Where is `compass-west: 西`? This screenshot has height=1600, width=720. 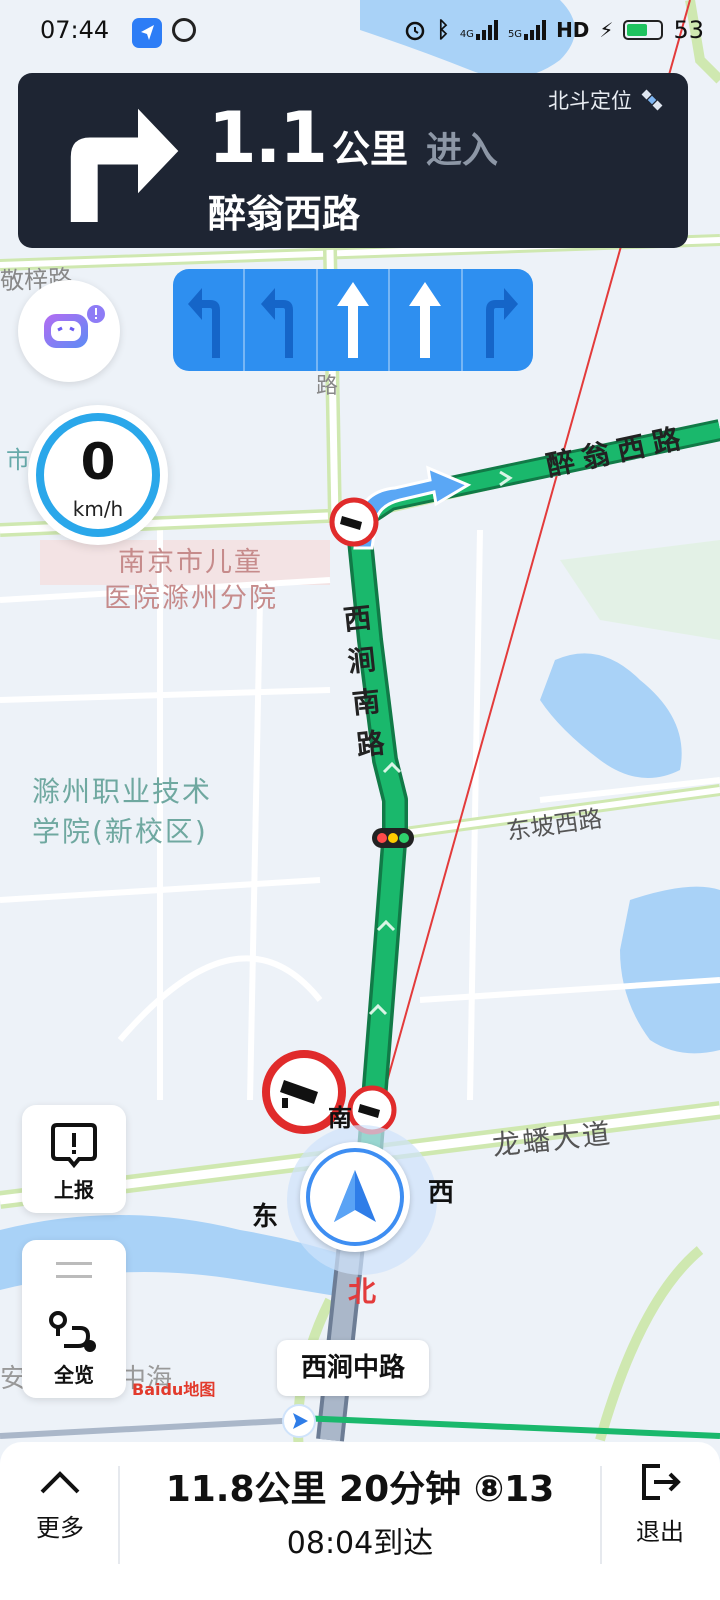
compass-west: 西 is located at coordinates (441, 1193).